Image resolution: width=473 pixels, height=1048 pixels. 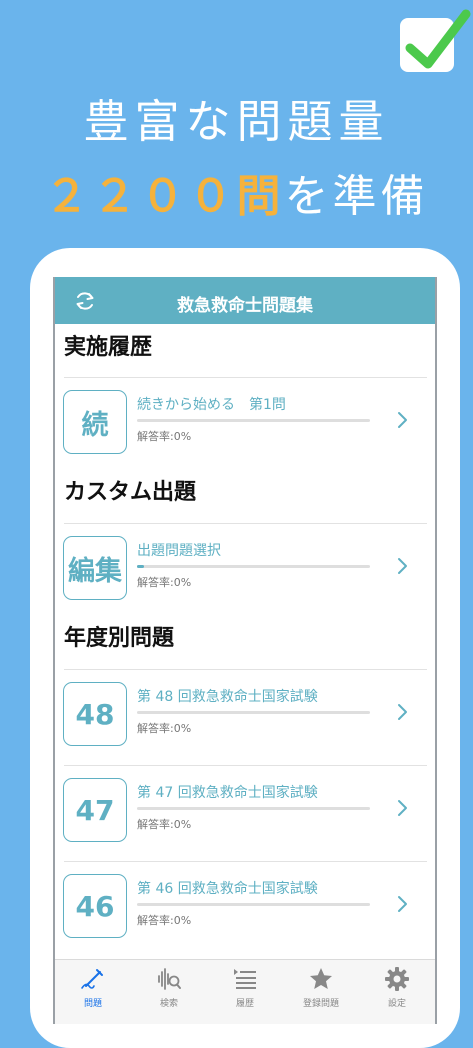 I want to click on headline-question-count: ２２００問, so click(x=164, y=196).